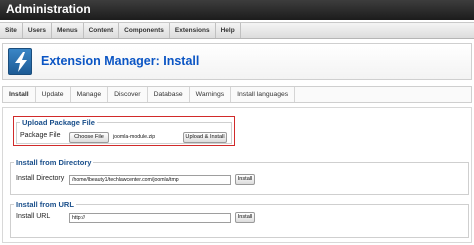  What do you see at coordinates (45, 204) in the screenshot?
I see `install-url-legend: Install from URL` at bounding box center [45, 204].